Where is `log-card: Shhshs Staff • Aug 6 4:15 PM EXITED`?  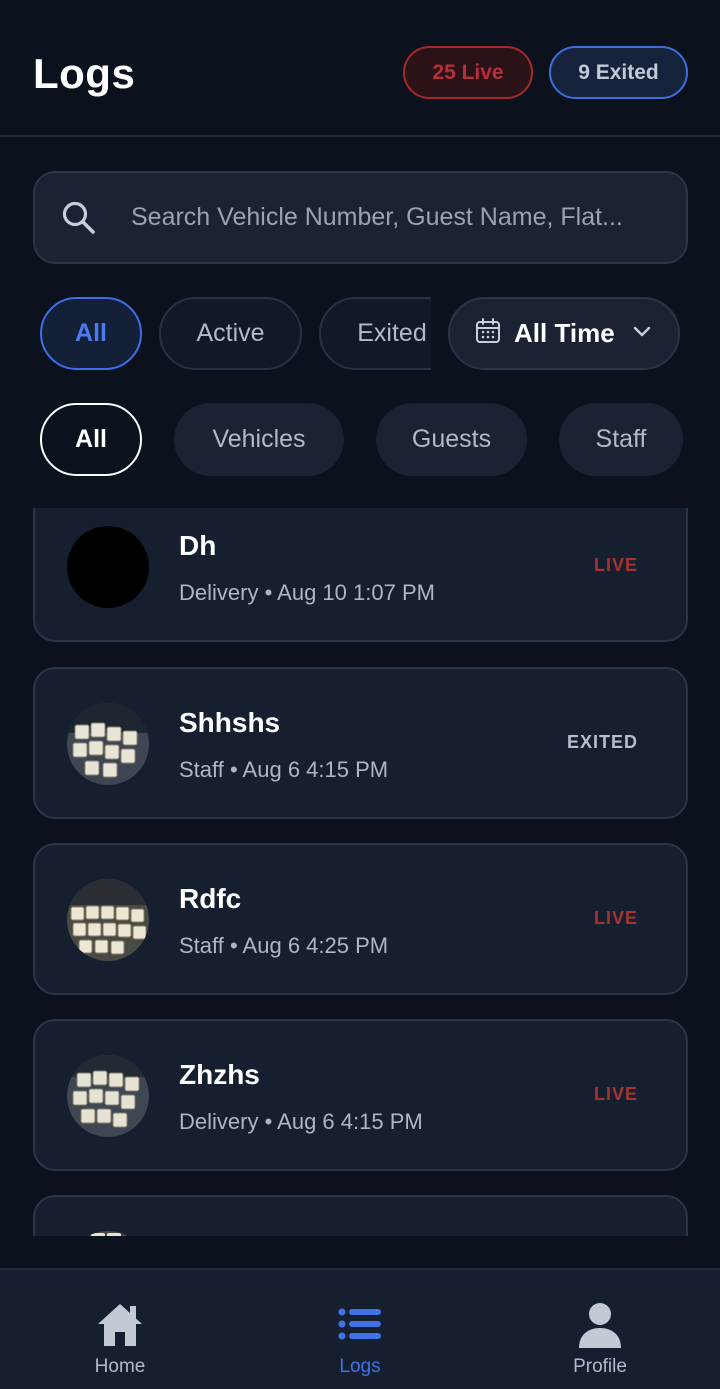
log-card: Shhshs Staff • Aug 6 4:15 PM EXITED is located at coordinates (360, 743).